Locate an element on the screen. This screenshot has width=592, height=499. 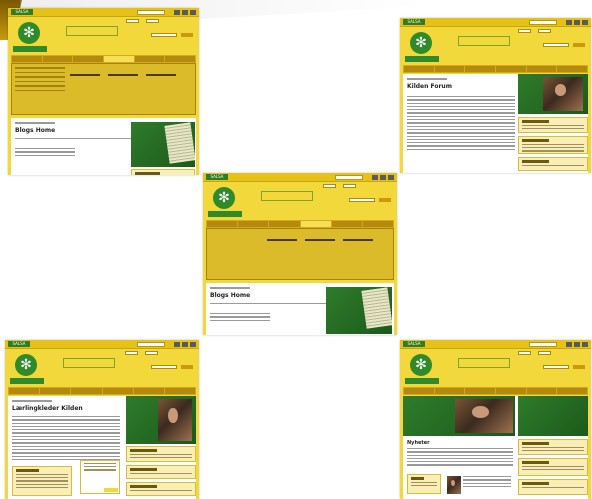
screenshot-thumbnail-center: SALSA ✻ Blogs Home is located at coordinates (300, 254).